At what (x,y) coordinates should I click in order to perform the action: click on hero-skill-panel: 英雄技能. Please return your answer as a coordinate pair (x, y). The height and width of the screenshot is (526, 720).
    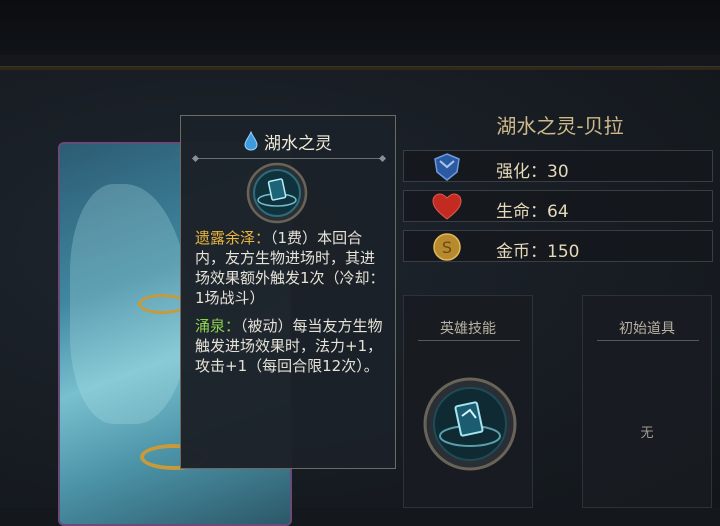
    Looking at the image, I should click on (468, 401).